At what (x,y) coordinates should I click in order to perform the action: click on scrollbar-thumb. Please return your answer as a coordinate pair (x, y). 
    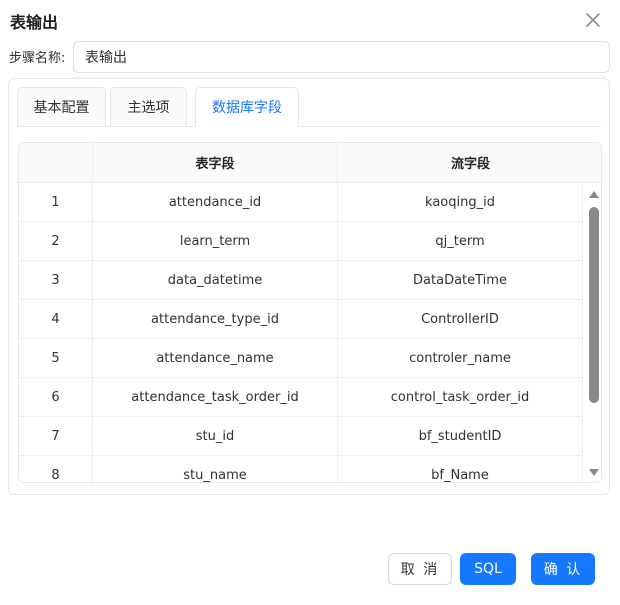
    Looking at the image, I should click on (594, 305).